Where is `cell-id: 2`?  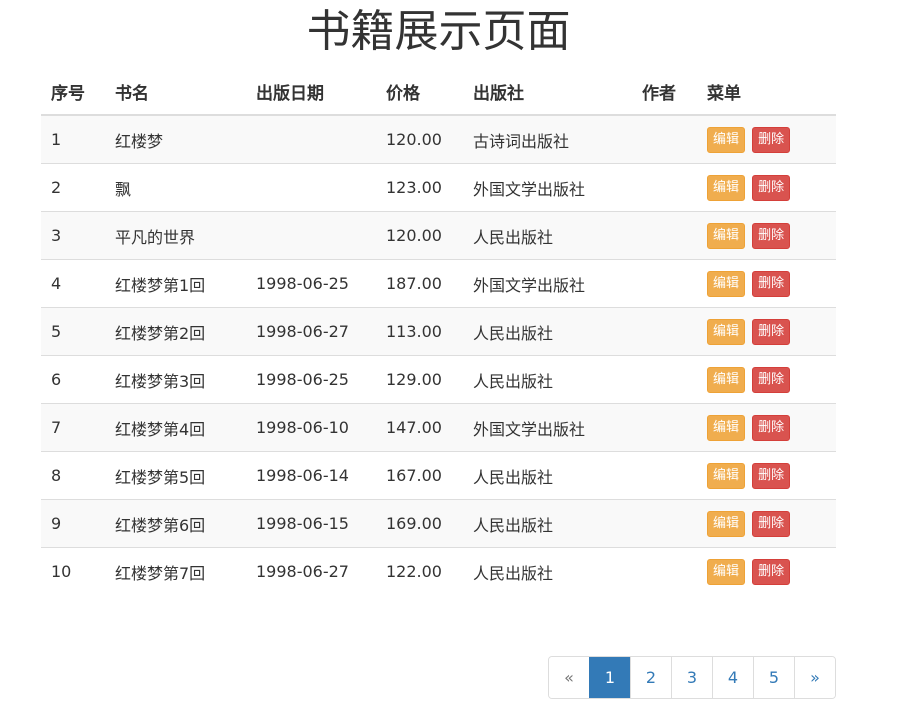 cell-id: 2 is located at coordinates (73, 187).